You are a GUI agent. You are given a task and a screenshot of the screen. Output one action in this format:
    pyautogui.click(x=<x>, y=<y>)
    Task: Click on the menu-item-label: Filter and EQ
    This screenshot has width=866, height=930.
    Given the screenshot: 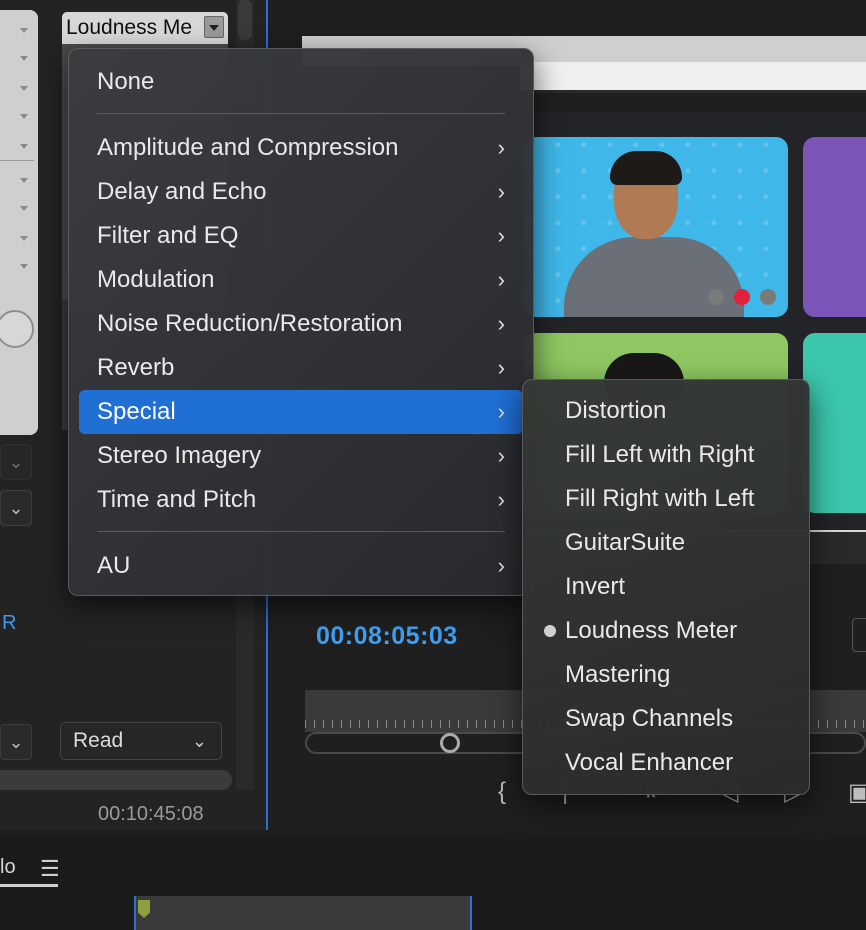 What is the action you would take?
    pyautogui.click(x=168, y=235)
    